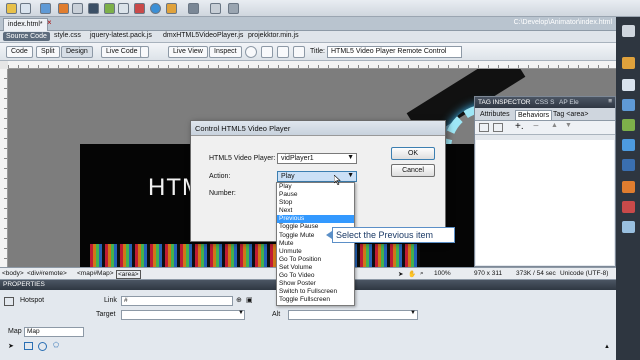 This screenshot has height=360, width=640. What do you see at coordinates (315, 260) in the screenshot?
I see `dropdown-item: Go To Position` at bounding box center [315, 260].